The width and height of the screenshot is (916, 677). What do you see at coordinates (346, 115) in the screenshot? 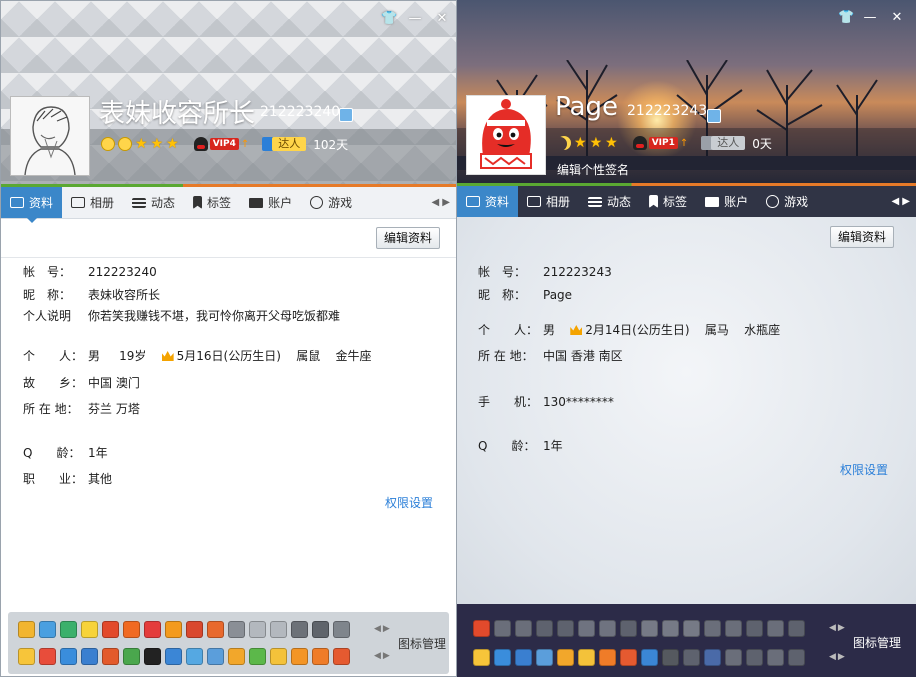
I see `qq-number-edit-icon` at bounding box center [346, 115].